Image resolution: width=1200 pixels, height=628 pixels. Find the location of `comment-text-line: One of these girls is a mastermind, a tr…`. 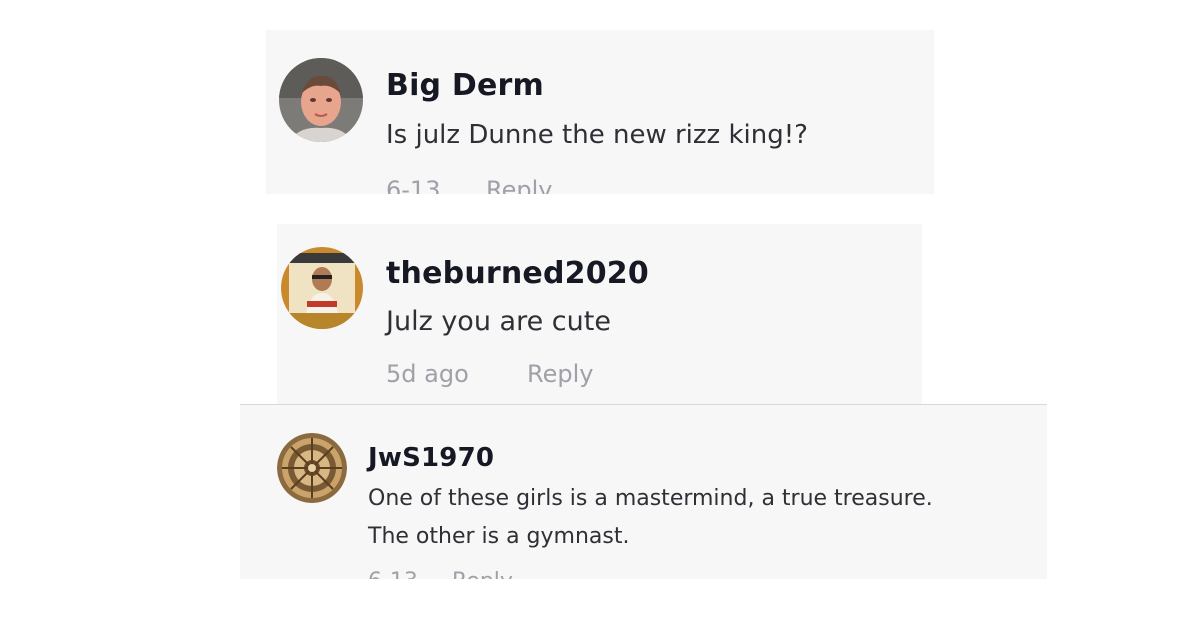

comment-text-line: One of these girls is a mastermind, a tr… is located at coordinates (650, 498).